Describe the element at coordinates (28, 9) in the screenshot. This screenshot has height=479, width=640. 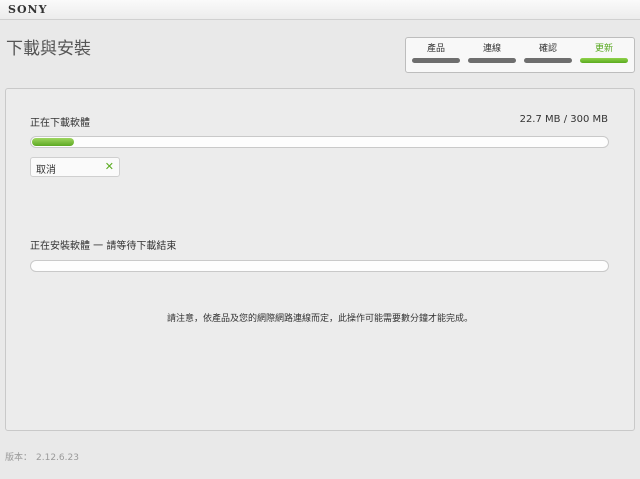
I see `brand-logo: SONY` at that location.